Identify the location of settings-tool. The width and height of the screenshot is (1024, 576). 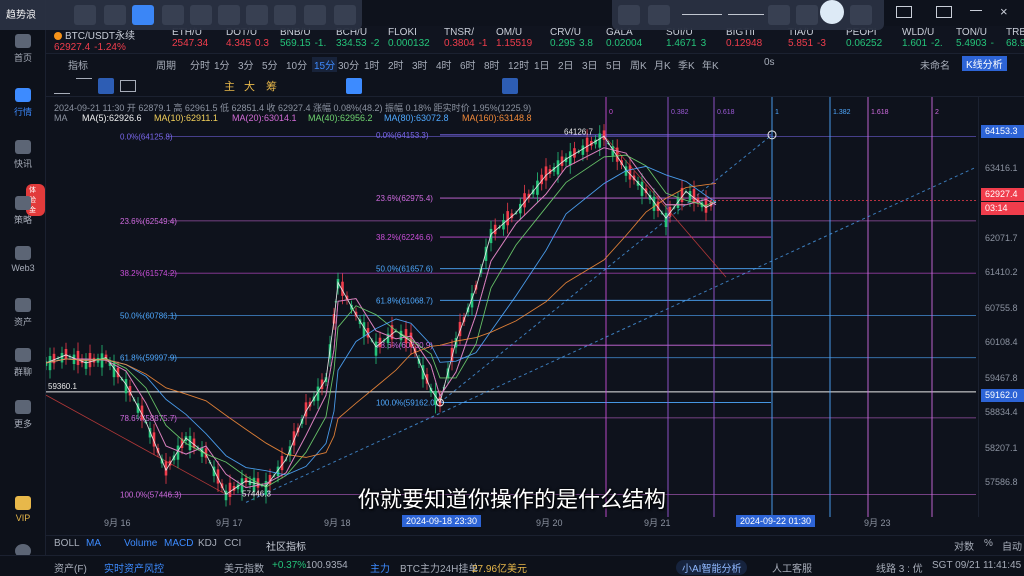
(779, 15).